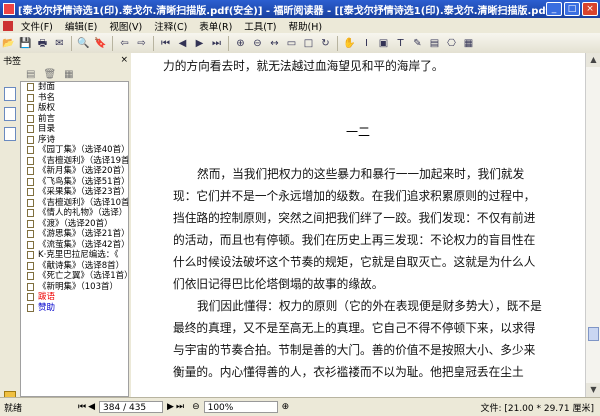  I want to click on bookmark-item: 《情人的礼物》（选译）, so click(74, 213).